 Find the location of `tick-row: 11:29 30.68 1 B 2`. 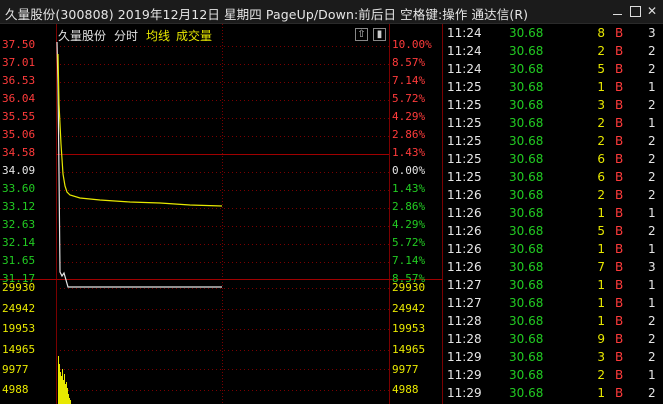

tick-row: 11:29 30.68 1 B 2 is located at coordinates (553, 394).